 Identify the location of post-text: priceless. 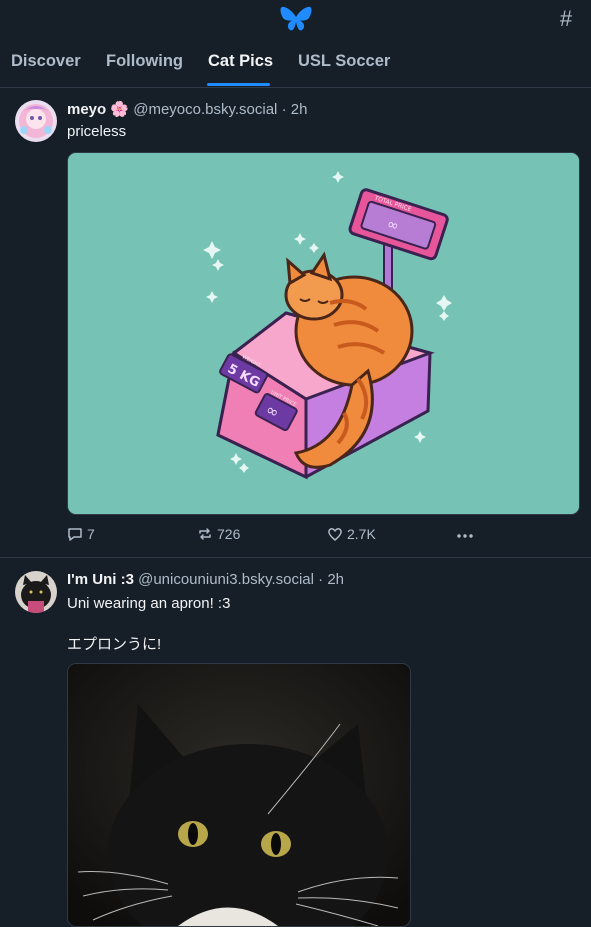
(97, 131).